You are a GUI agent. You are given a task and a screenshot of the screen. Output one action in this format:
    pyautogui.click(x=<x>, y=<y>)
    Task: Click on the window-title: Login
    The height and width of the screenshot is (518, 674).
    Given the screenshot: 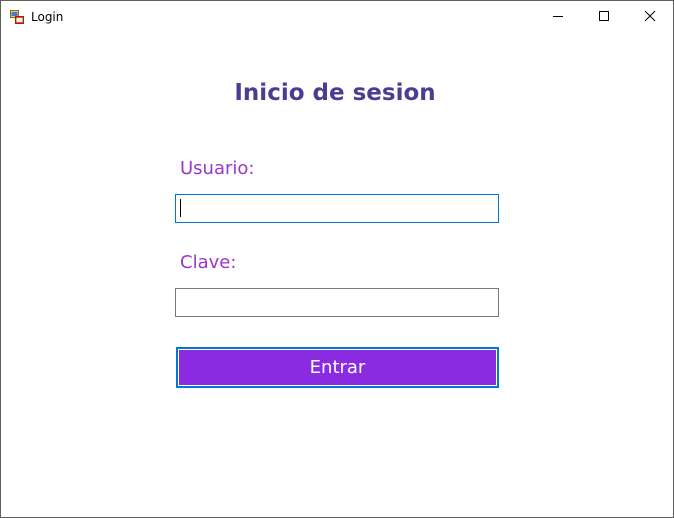 What is the action you would take?
    pyautogui.click(x=47, y=17)
    